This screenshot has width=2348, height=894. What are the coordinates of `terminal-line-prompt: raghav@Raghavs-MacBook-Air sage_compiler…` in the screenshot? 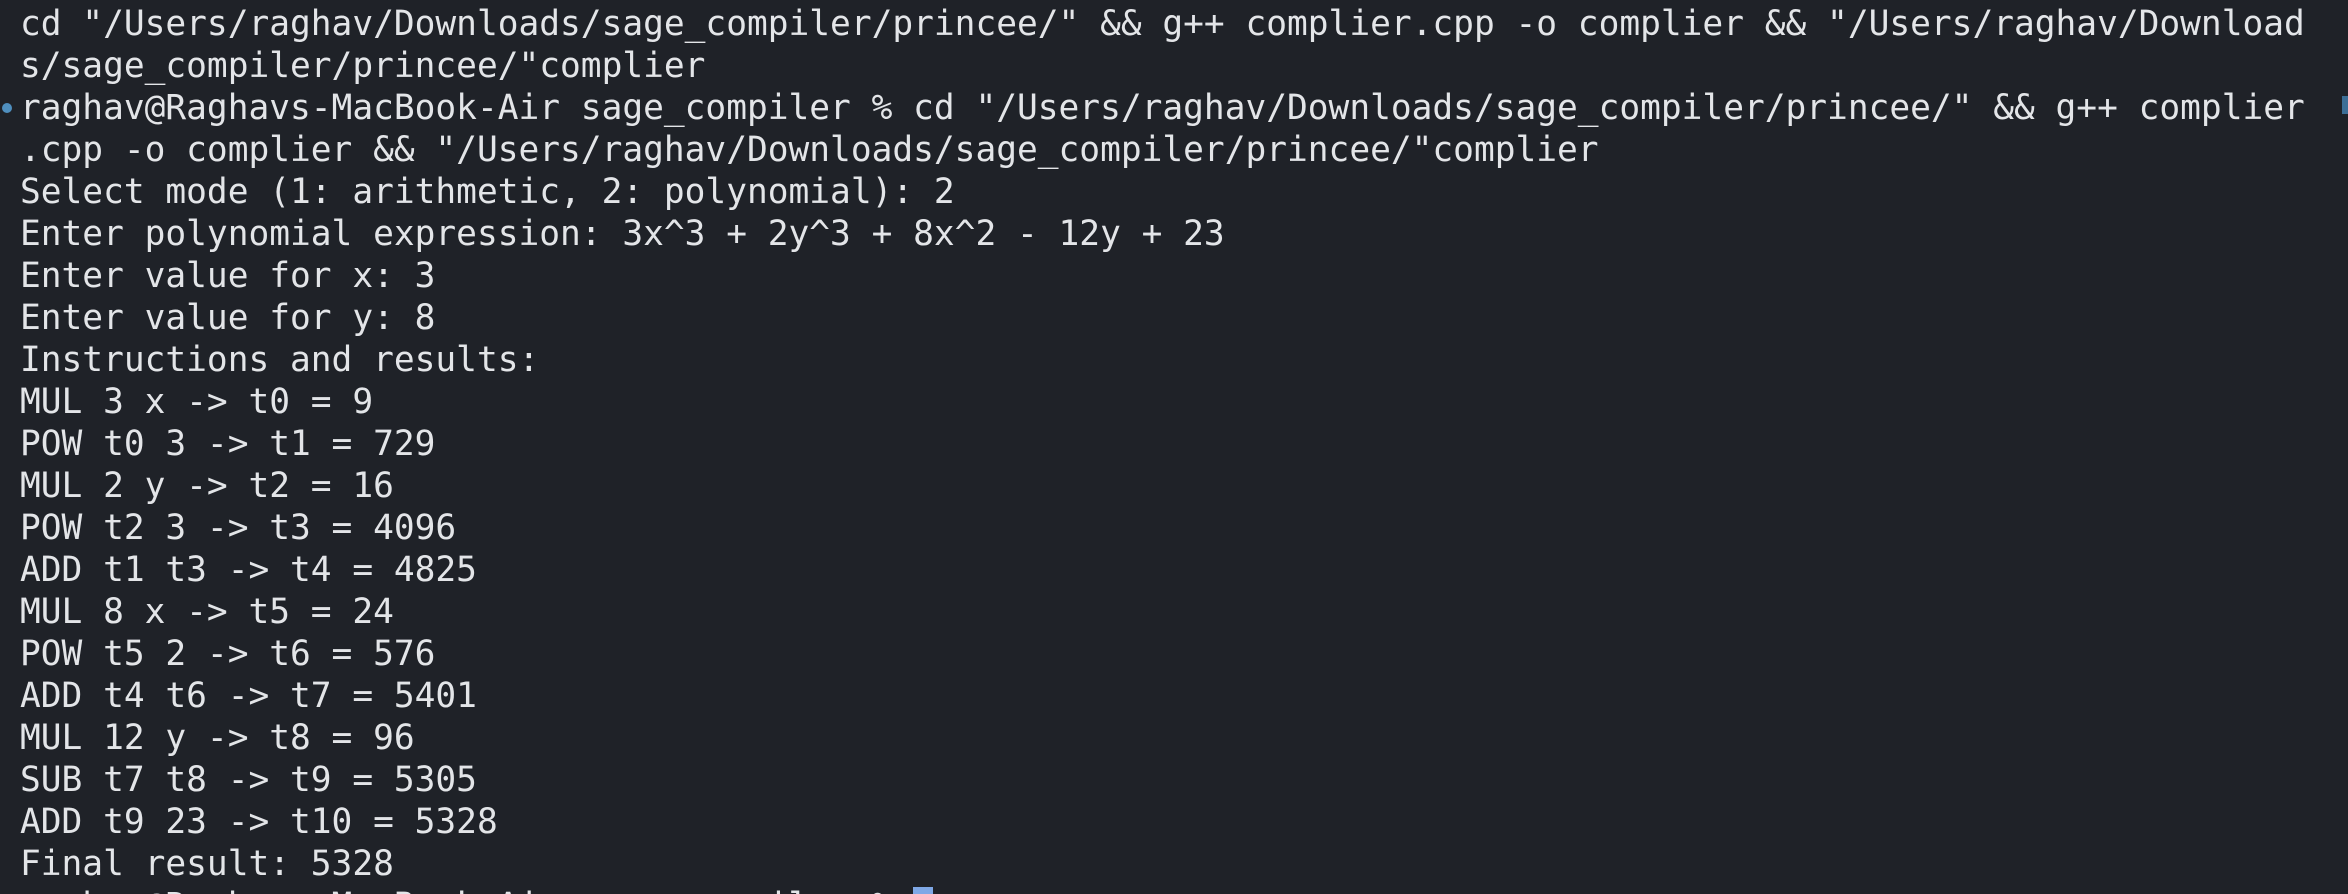 It's located at (1175, 108).